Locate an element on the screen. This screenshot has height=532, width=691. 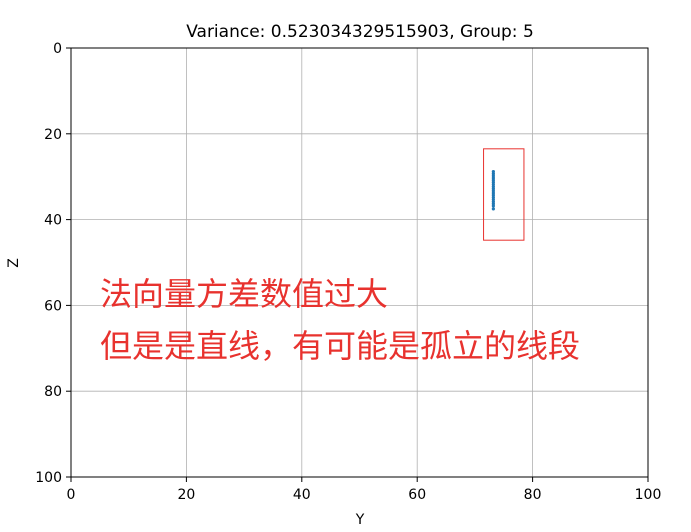
y-tick-label: 100 is located at coordinates (48, 478).